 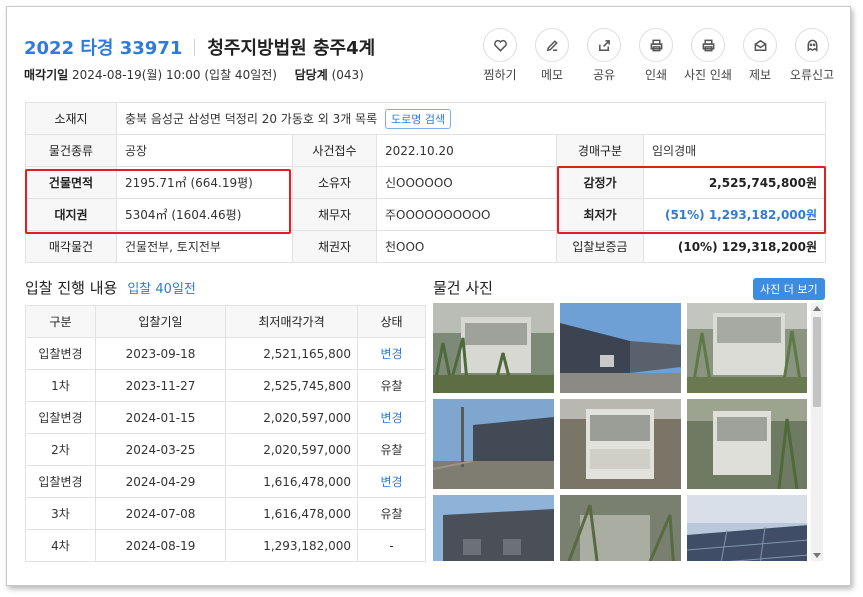 What do you see at coordinates (160, 385) in the screenshot?
I see `date-cell: 2023-11-27` at bounding box center [160, 385].